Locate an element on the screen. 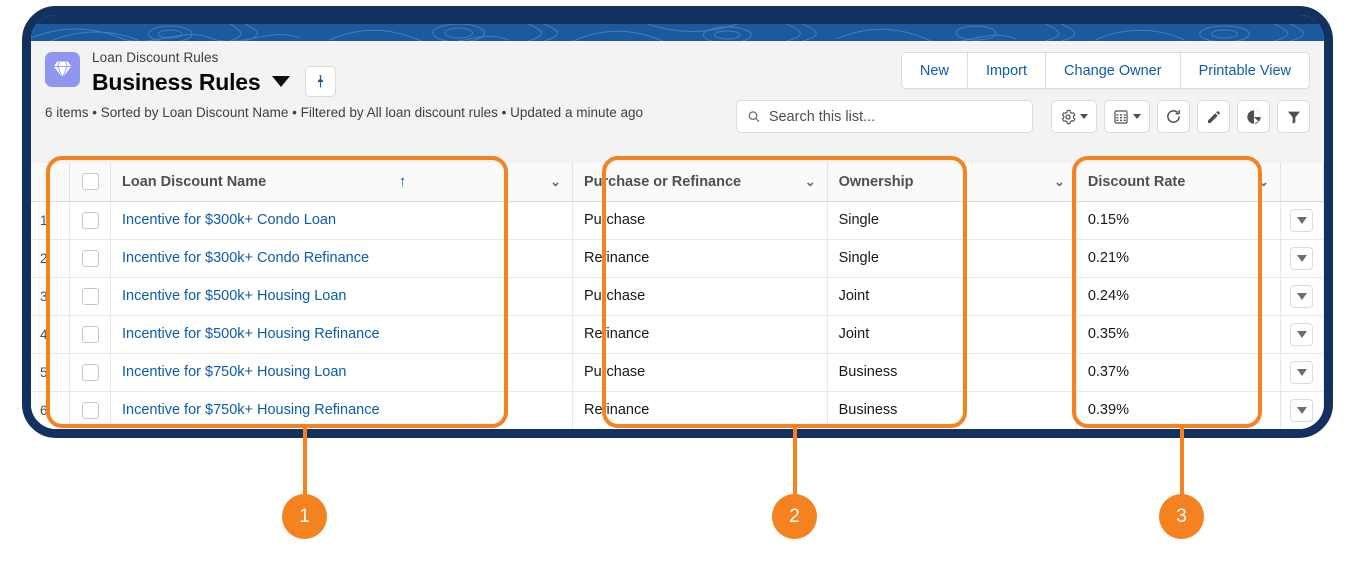 The height and width of the screenshot is (566, 1355). select-all-checkbox is located at coordinates (90, 182).